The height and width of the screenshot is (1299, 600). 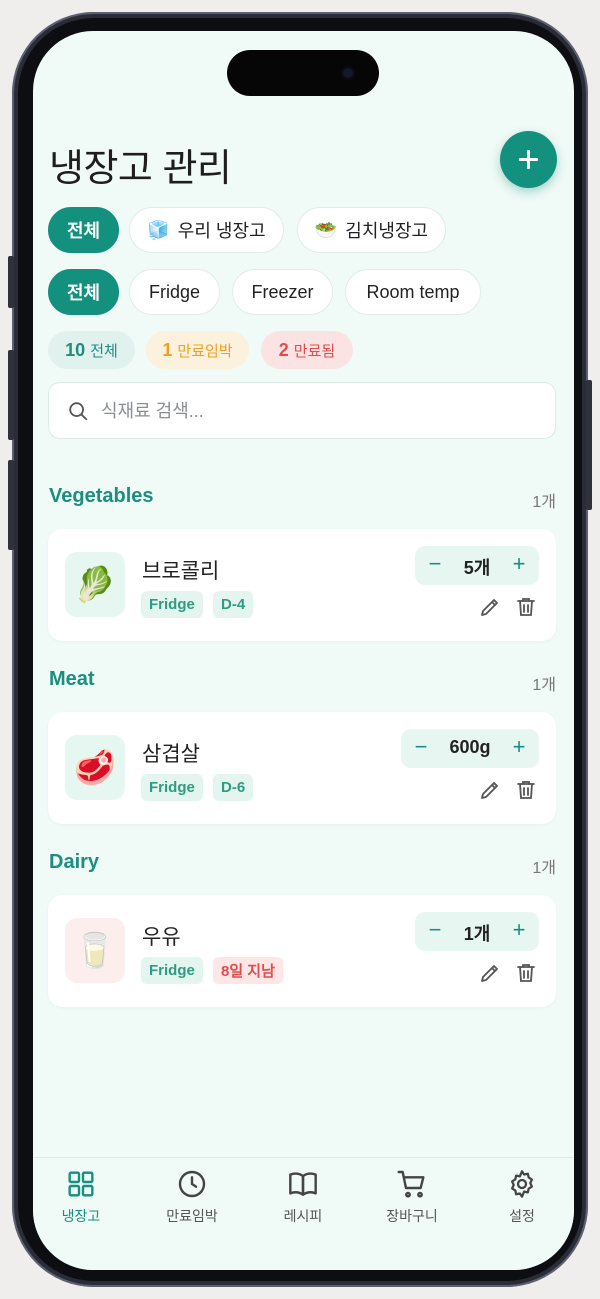 I want to click on fridge-filter-our-fridge: 🧊 우리 냉장고, so click(x=206, y=230).